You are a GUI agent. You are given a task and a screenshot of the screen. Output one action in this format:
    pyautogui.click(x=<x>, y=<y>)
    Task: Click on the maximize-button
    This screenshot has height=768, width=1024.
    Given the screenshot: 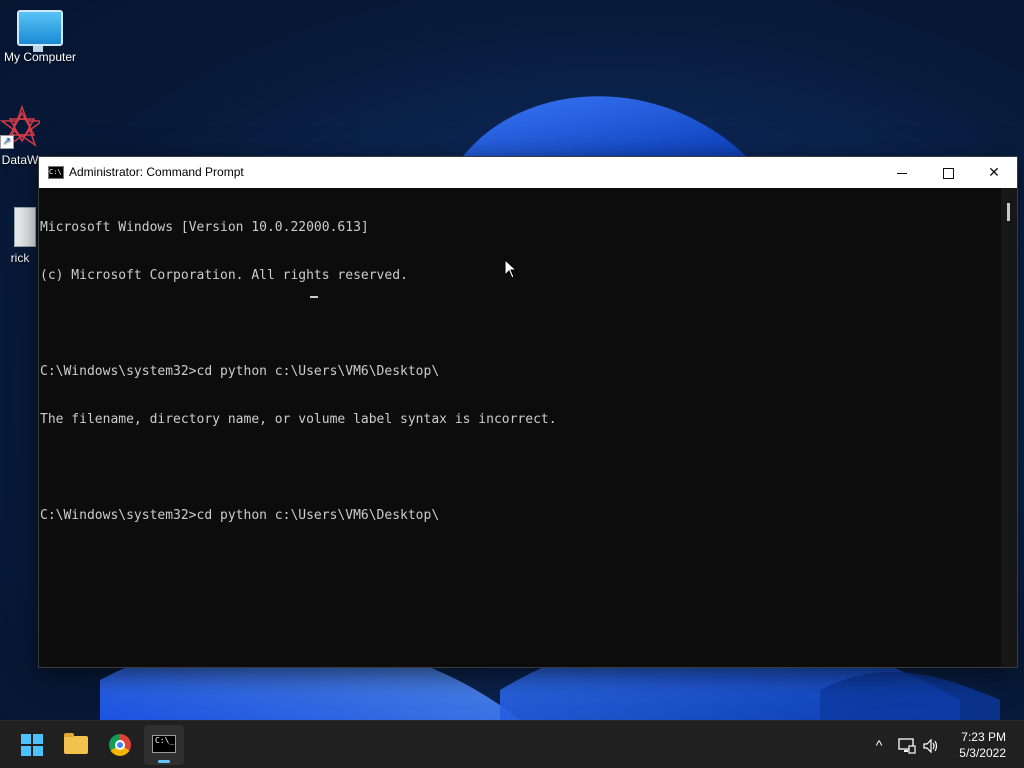 What is the action you would take?
    pyautogui.click(x=948, y=172)
    